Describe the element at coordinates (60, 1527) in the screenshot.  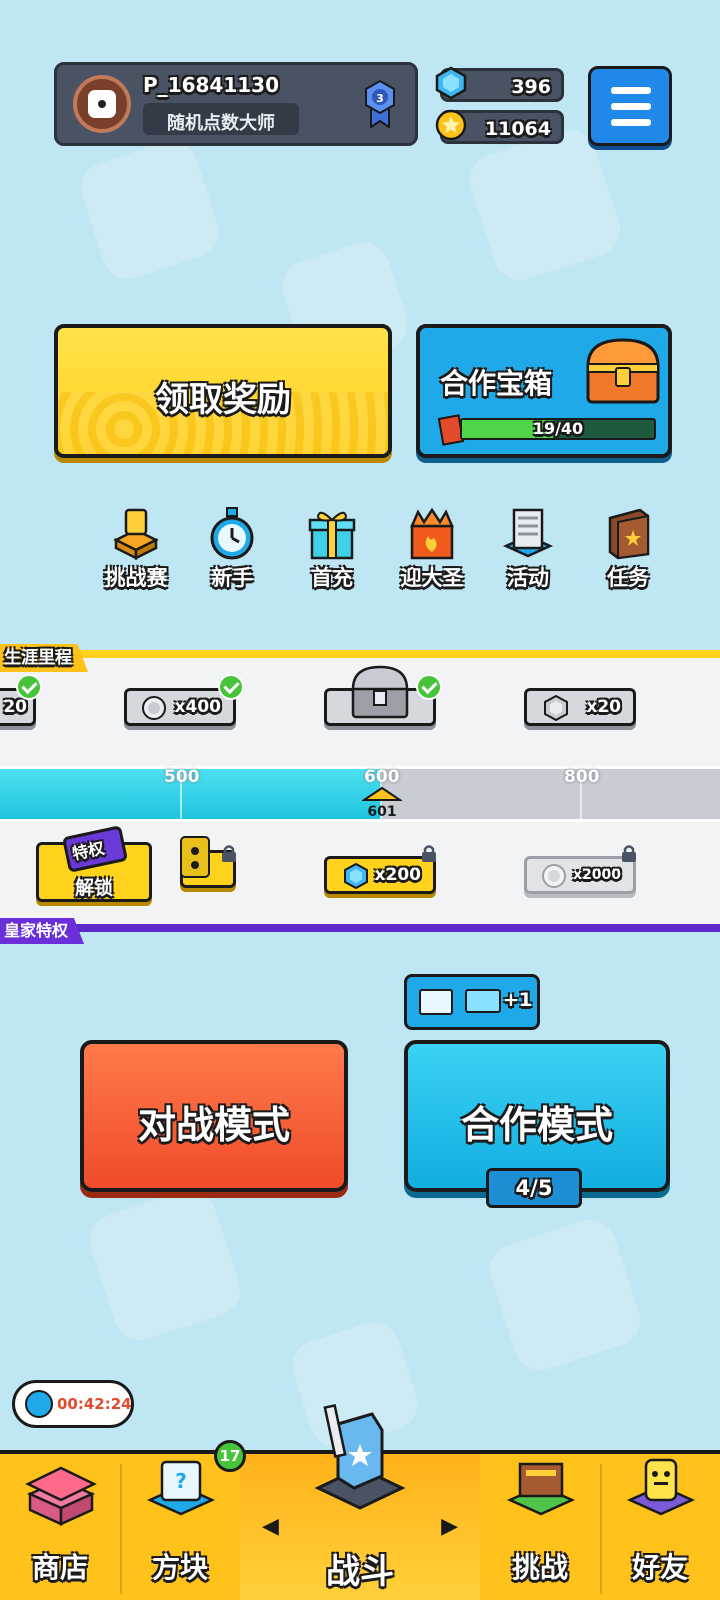
I see `nav-shop: 商店` at that location.